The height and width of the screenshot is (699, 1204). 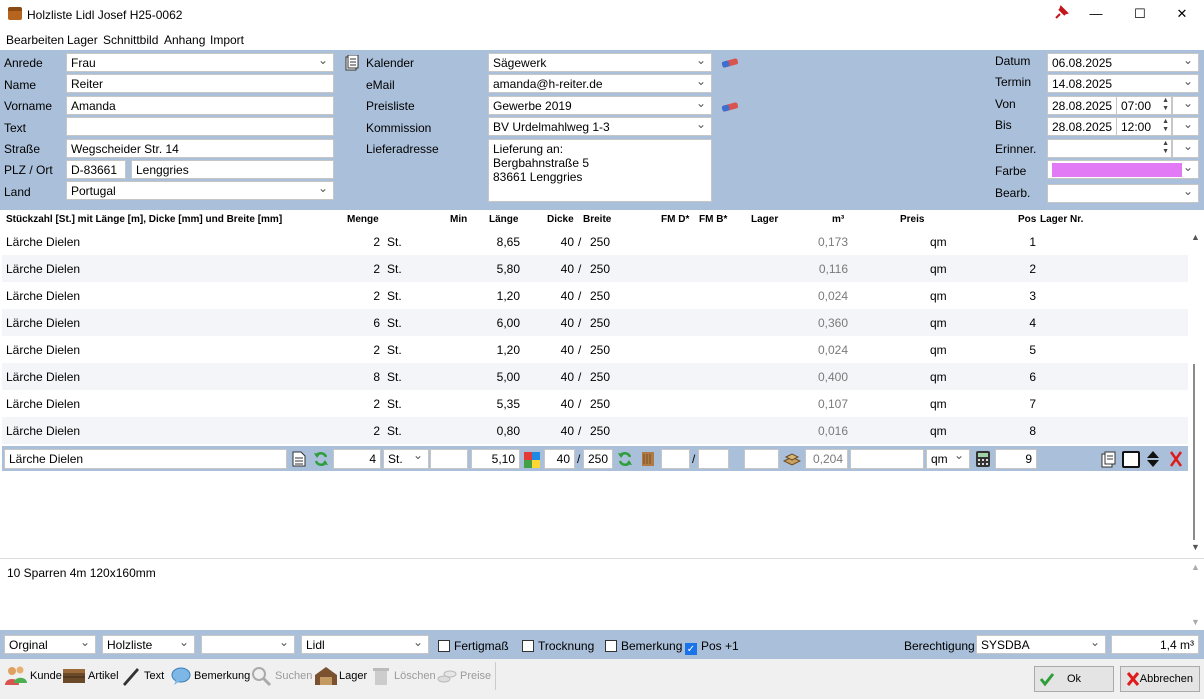 What do you see at coordinates (1195, 237) in the screenshot?
I see `scroll-up-icon: ▲` at bounding box center [1195, 237].